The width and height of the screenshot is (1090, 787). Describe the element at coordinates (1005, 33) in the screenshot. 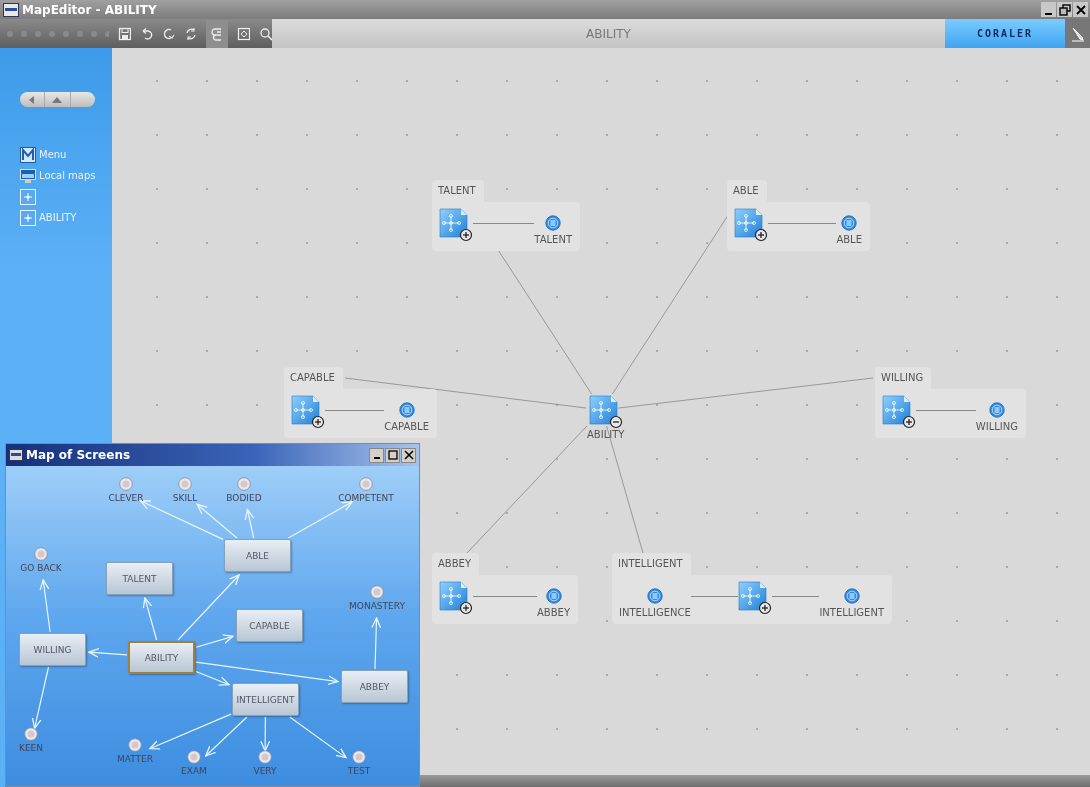

I see `brand-name: CORALER` at that location.